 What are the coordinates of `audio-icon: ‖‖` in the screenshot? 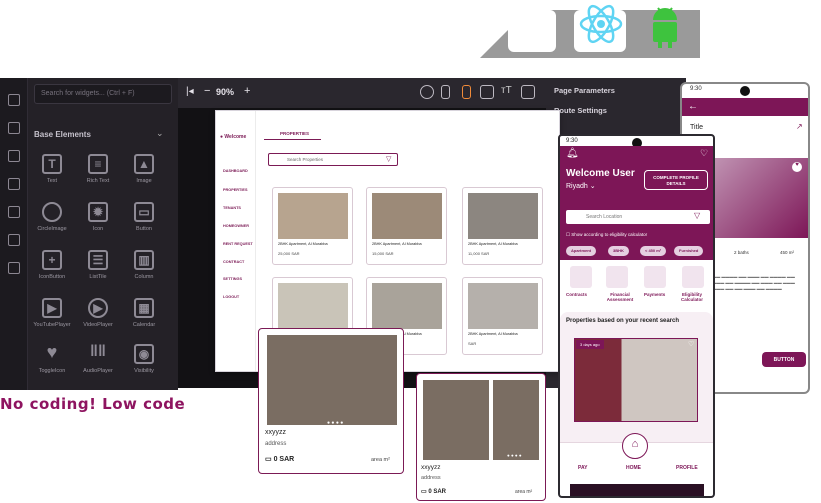 It's located at (98, 351).